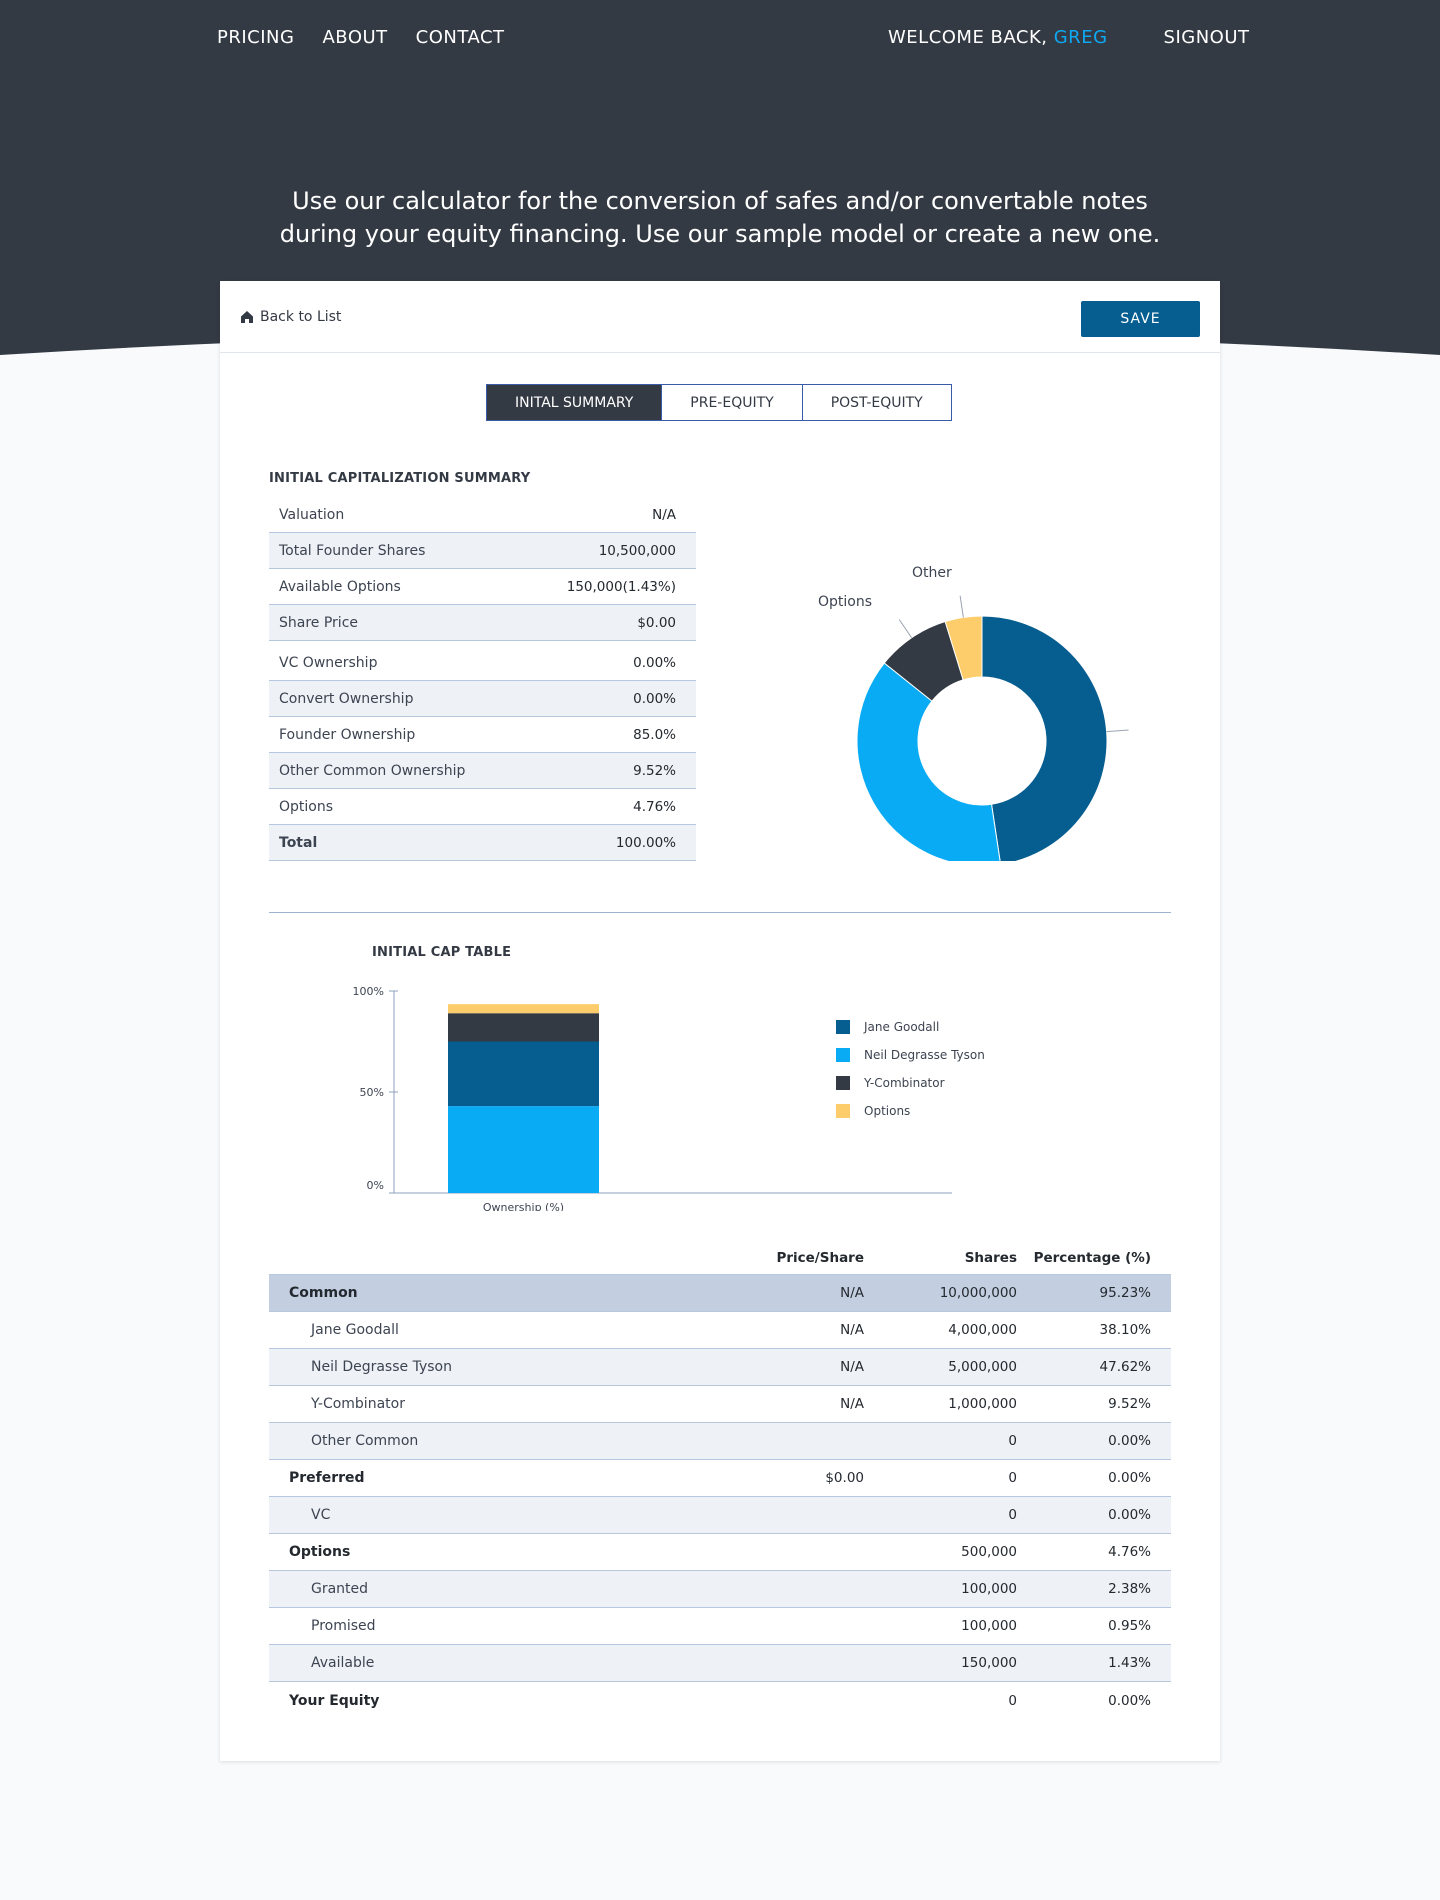 The image size is (1440, 1900). What do you see at coordinates (982, 1404) in the screenshot?
I see `row-shares: 1,000,000` at bounding box center [982, 1404].